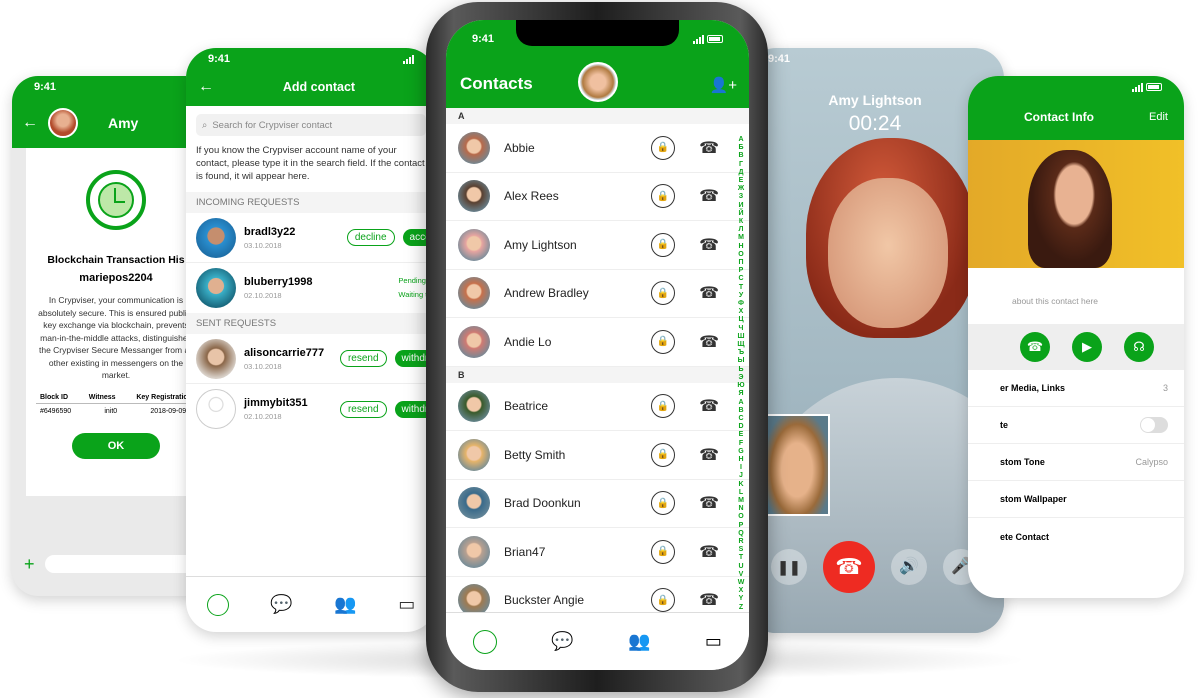 This screenshot has height=698, width=1198. I want to click on index-letter: В, so click(741, 156).